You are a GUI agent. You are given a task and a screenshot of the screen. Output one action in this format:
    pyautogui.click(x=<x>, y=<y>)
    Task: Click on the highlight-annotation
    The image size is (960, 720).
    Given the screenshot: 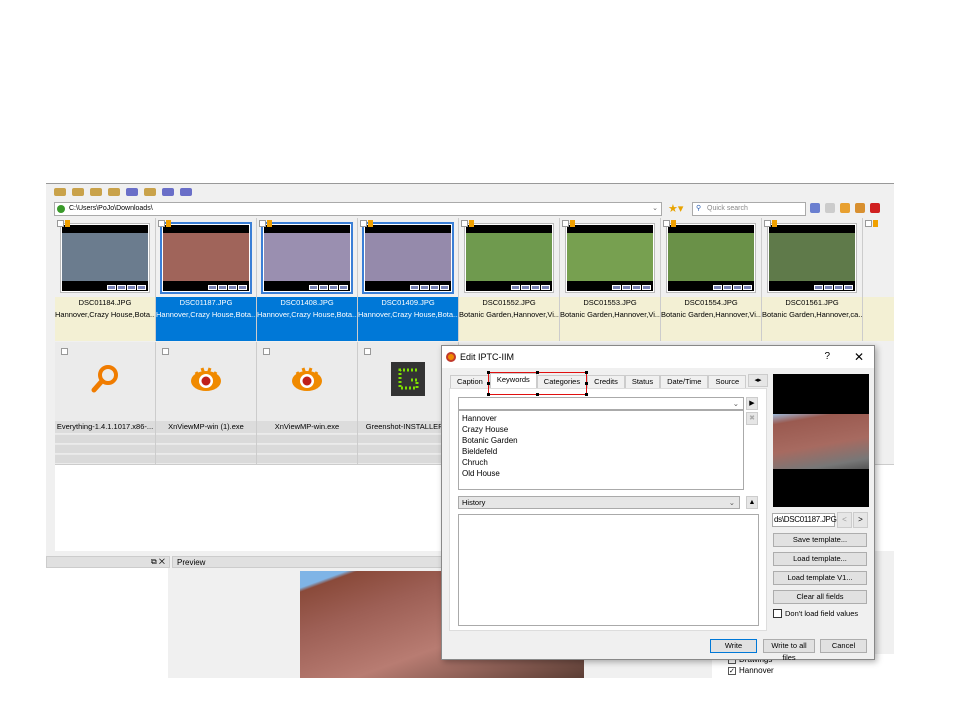 What is the action you would take?
    pyautogui.click(x=537, y=383)
    